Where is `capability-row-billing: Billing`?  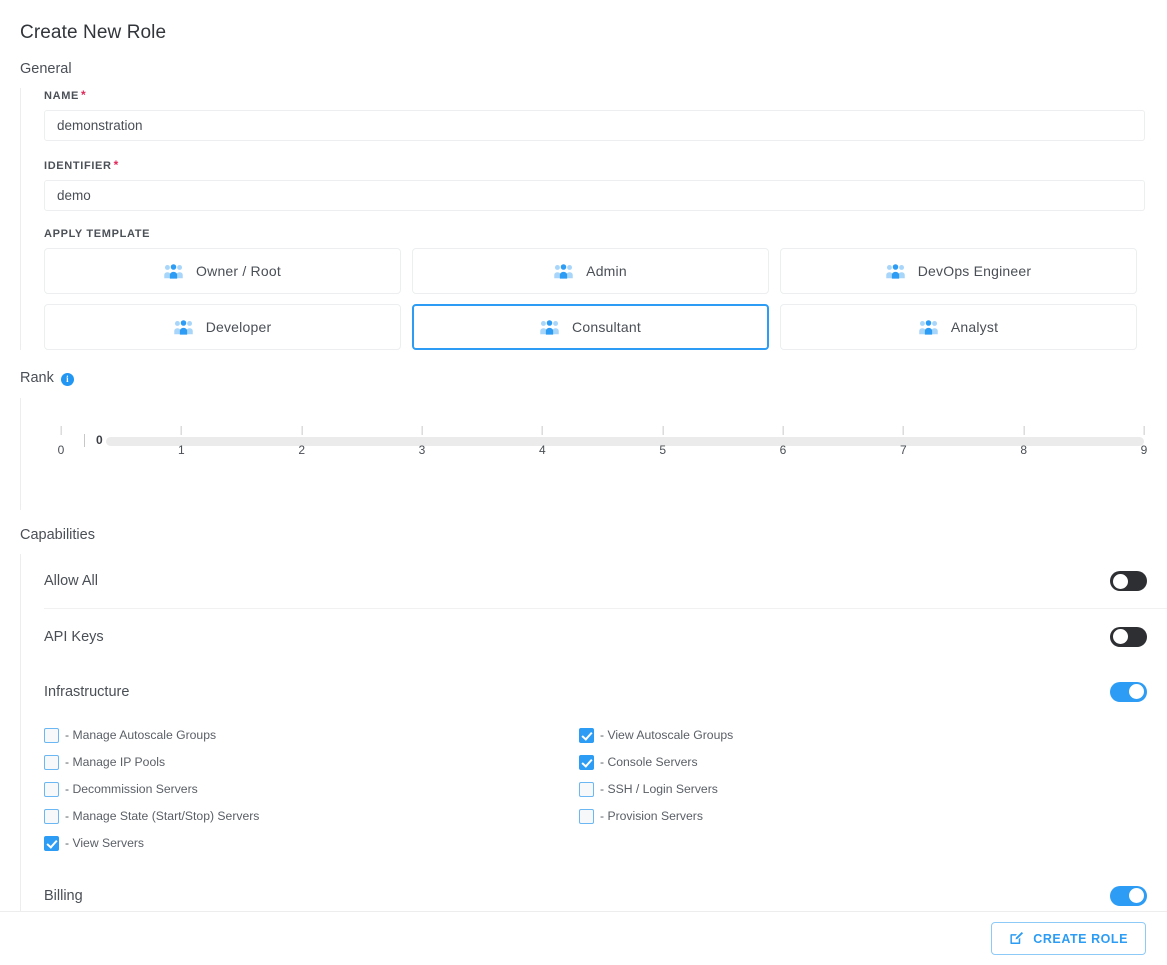 capability-row-billing: Billing is located at coordinates (605, 889).